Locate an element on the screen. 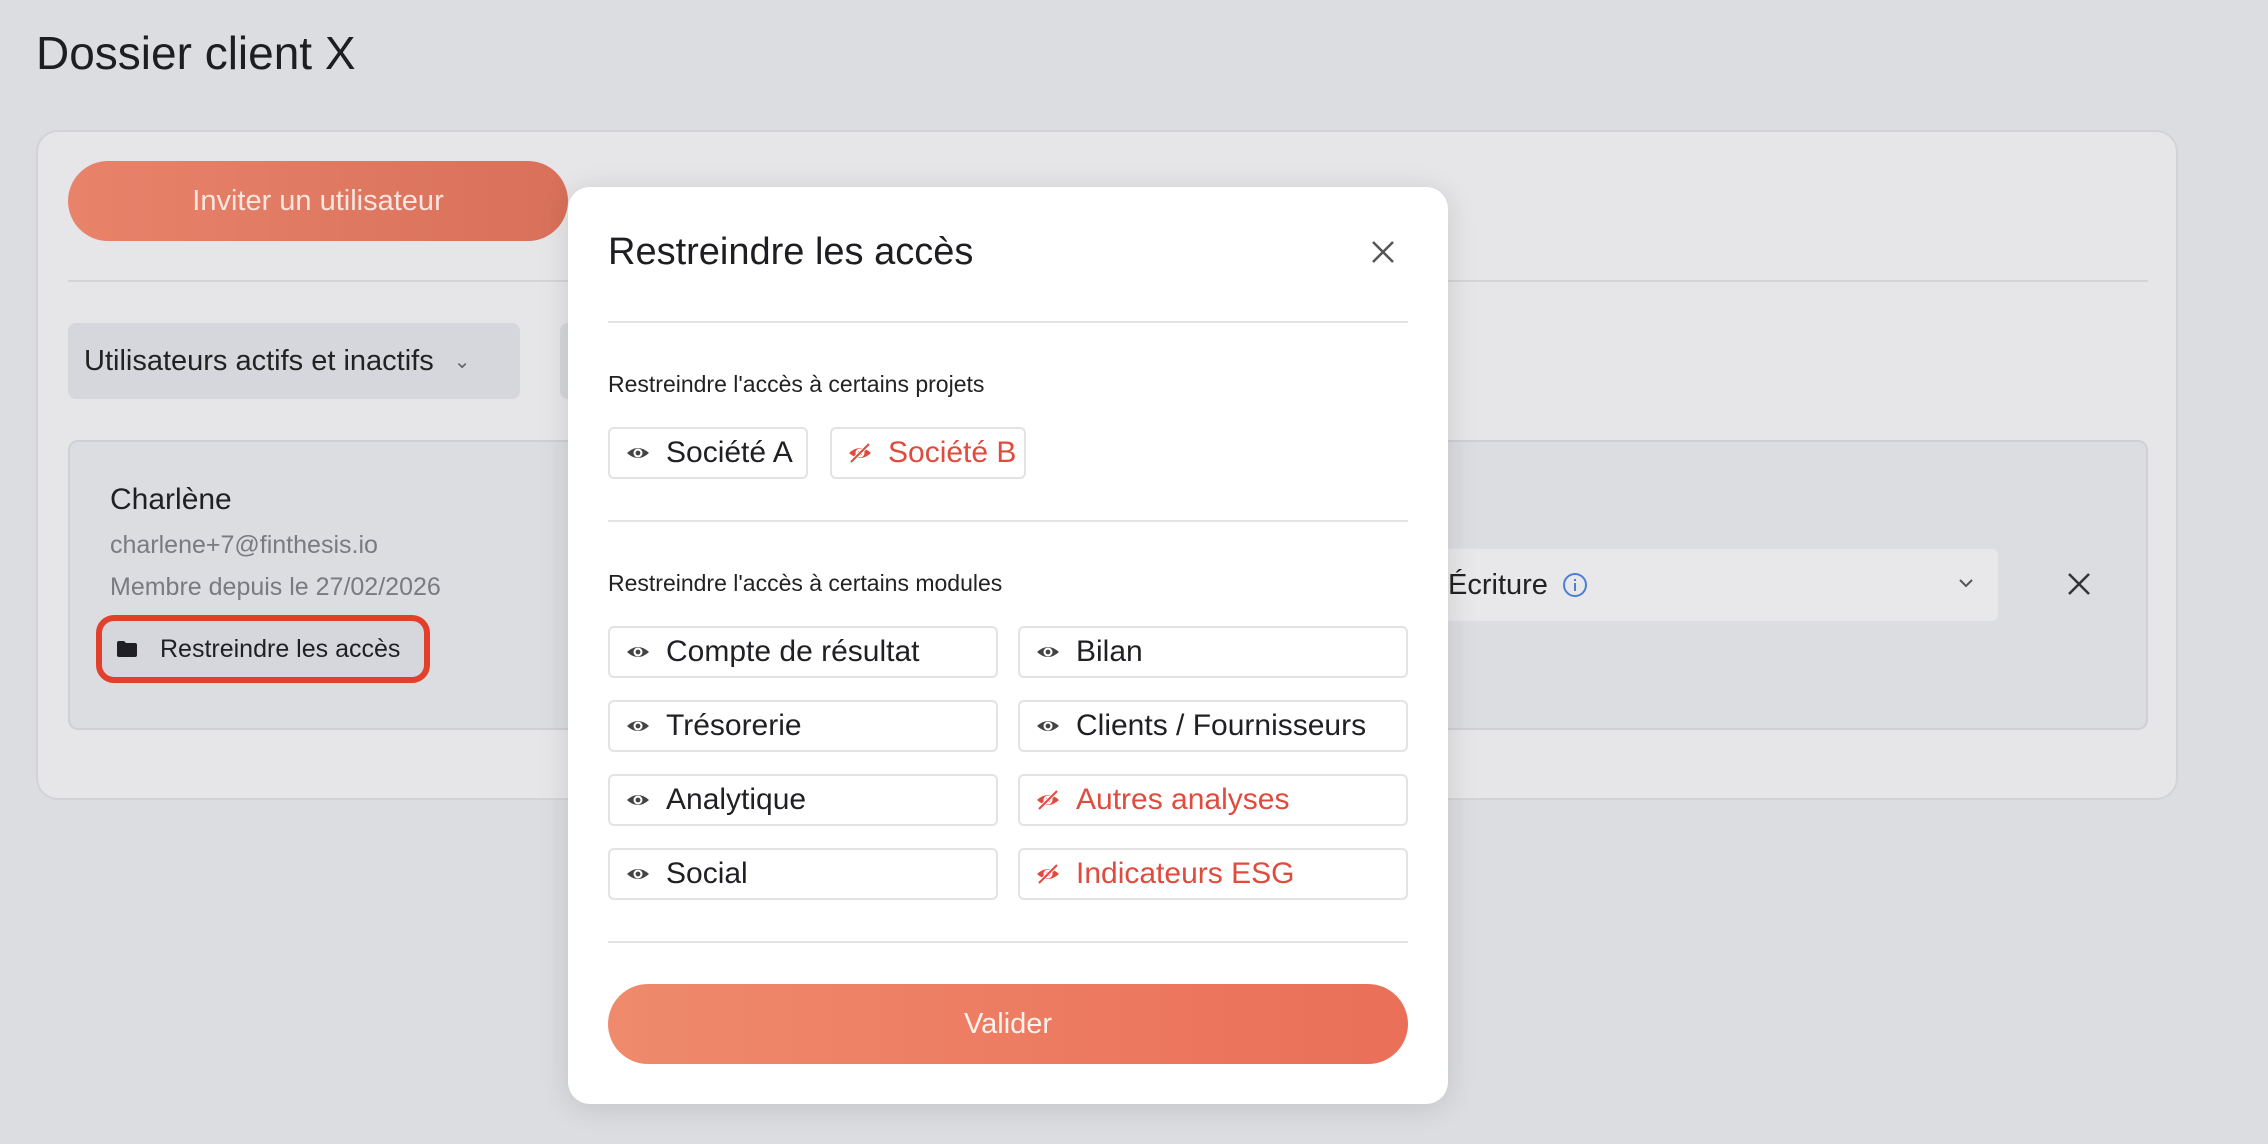 This screenshot has height=1144, width=2268. restrict-access-button: Restreindre les accès is located at coordinates (263, 649).